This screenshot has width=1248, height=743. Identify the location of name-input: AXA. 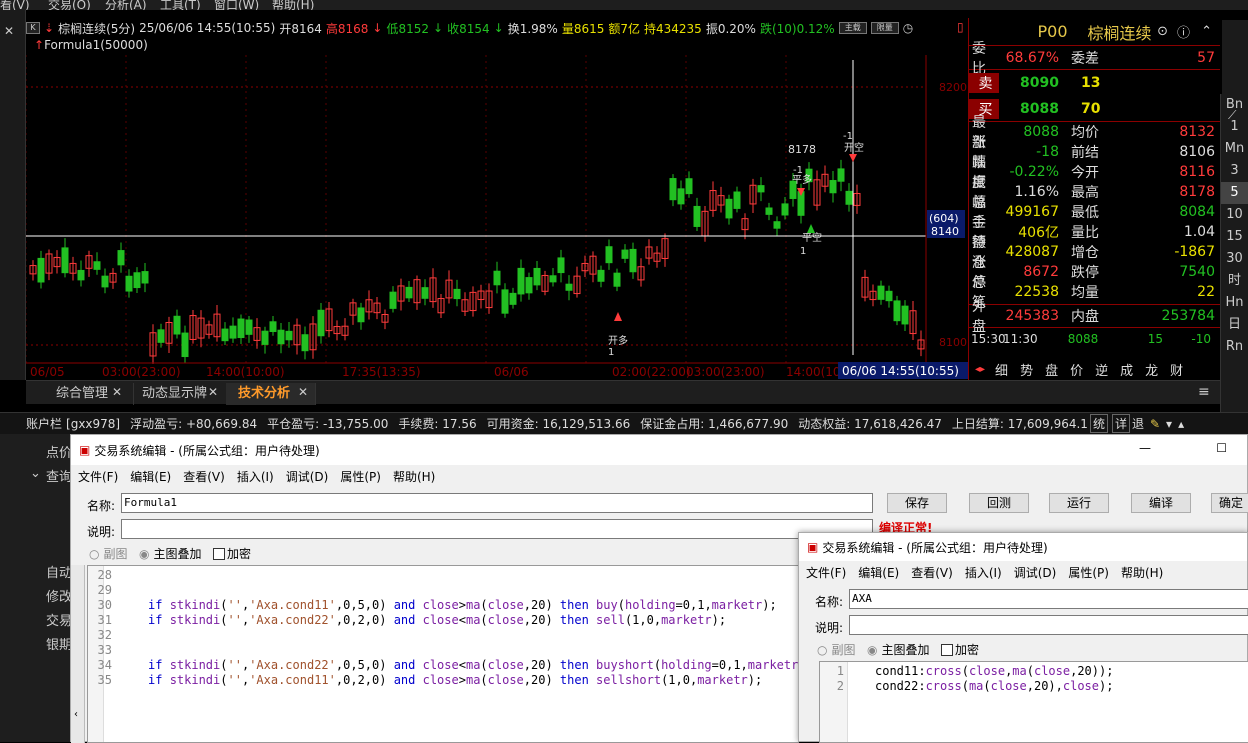
(1048, 599).